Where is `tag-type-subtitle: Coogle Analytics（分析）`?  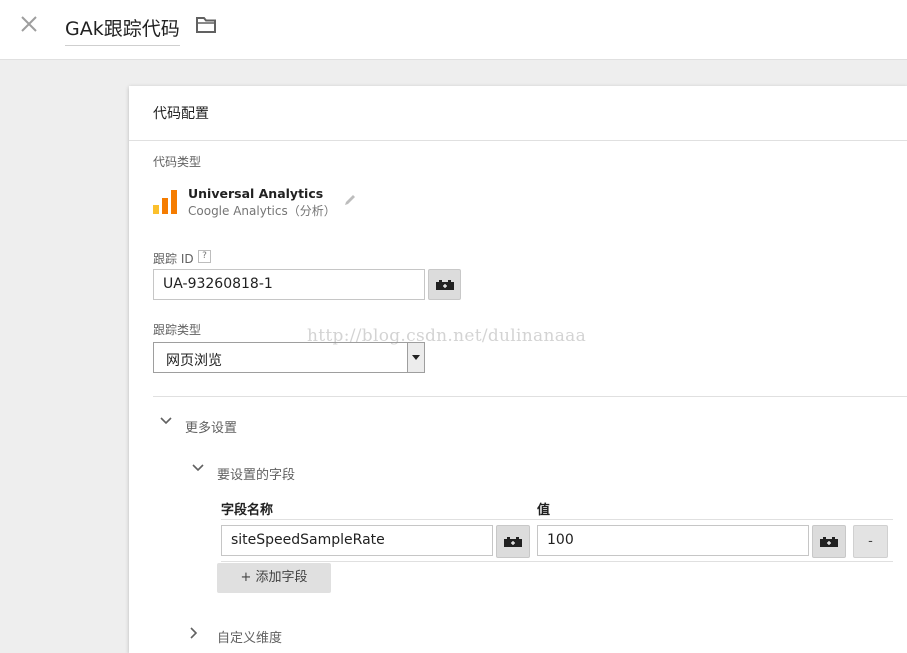 tag-type-subtitle: Coogle Analytics（分析） is located at coordinates (262, 211).